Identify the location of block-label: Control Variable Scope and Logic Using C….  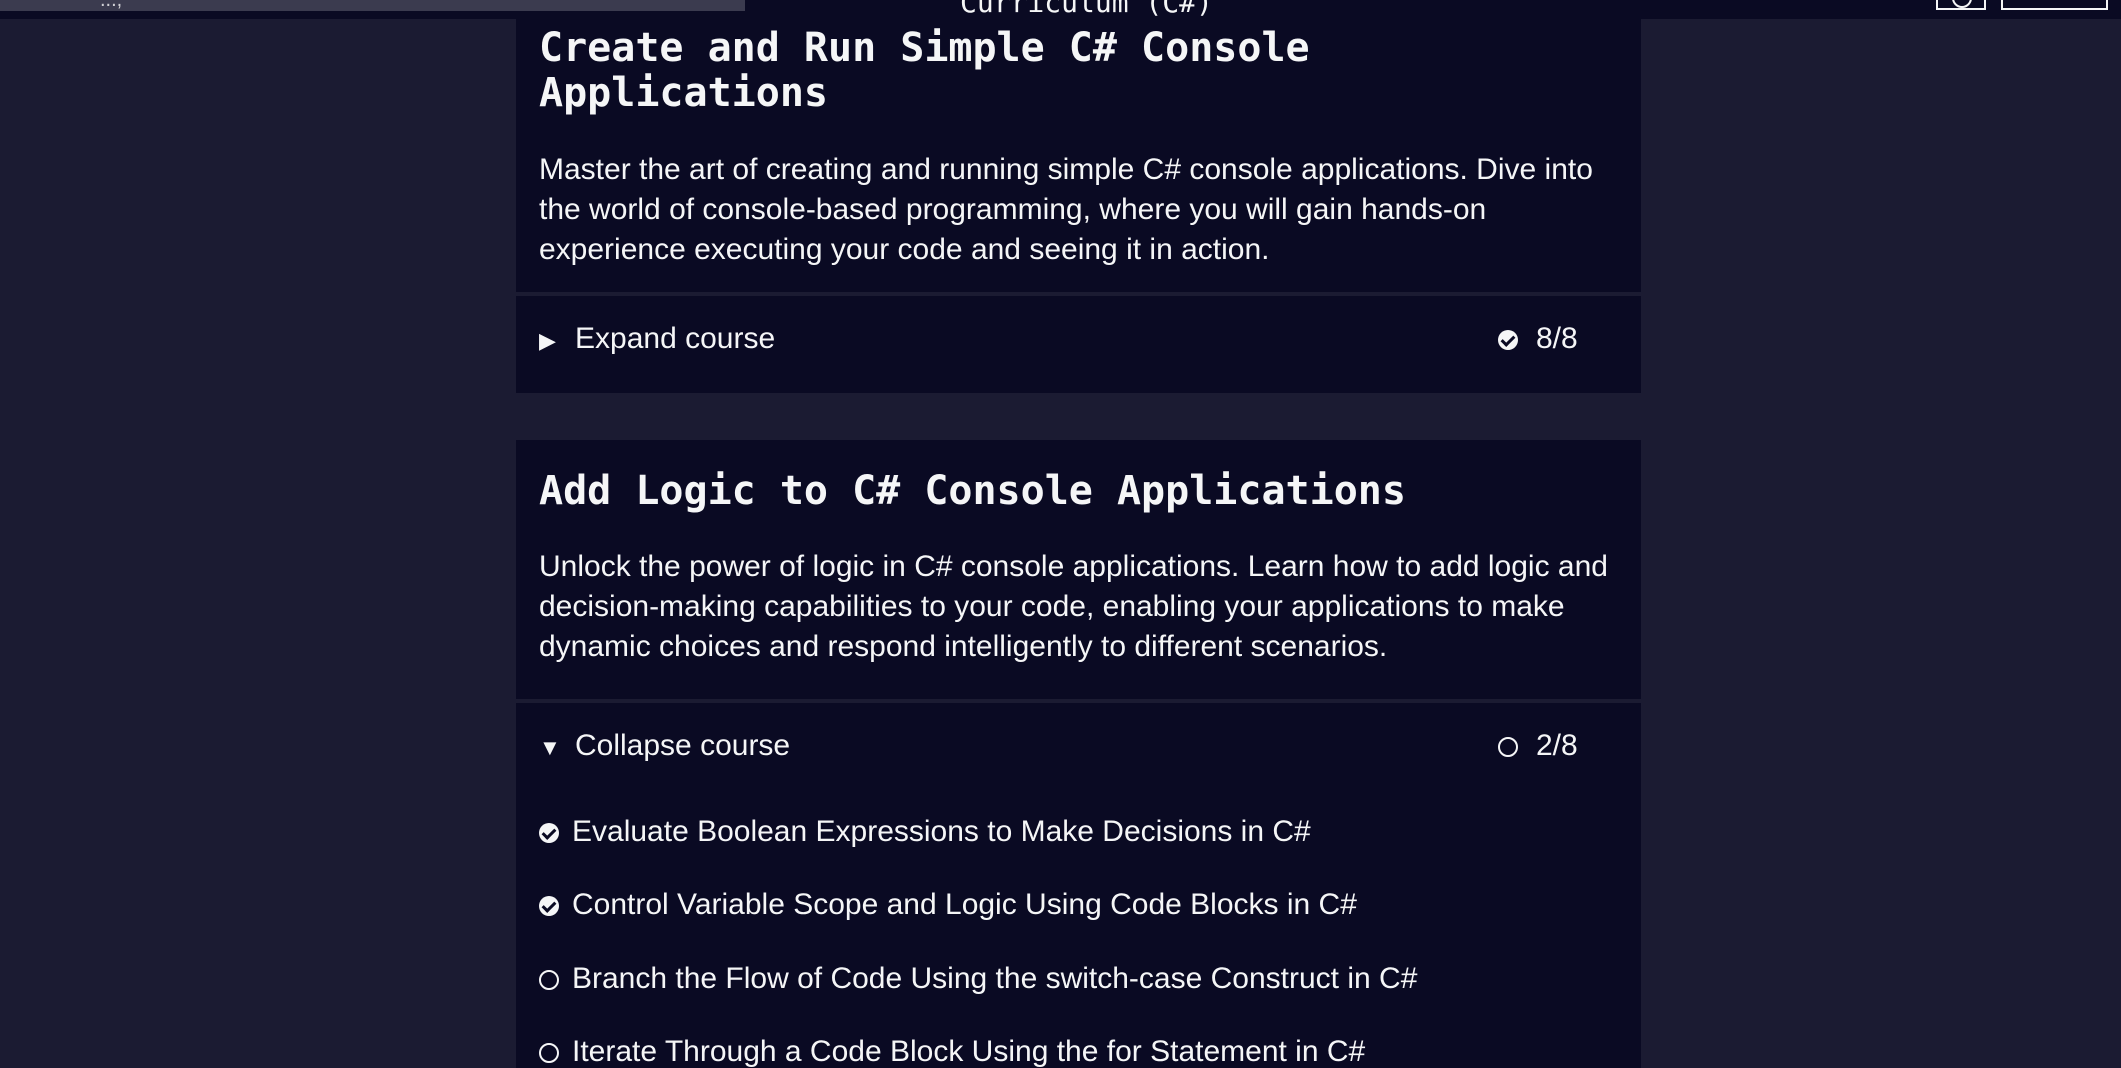
(964, 904).